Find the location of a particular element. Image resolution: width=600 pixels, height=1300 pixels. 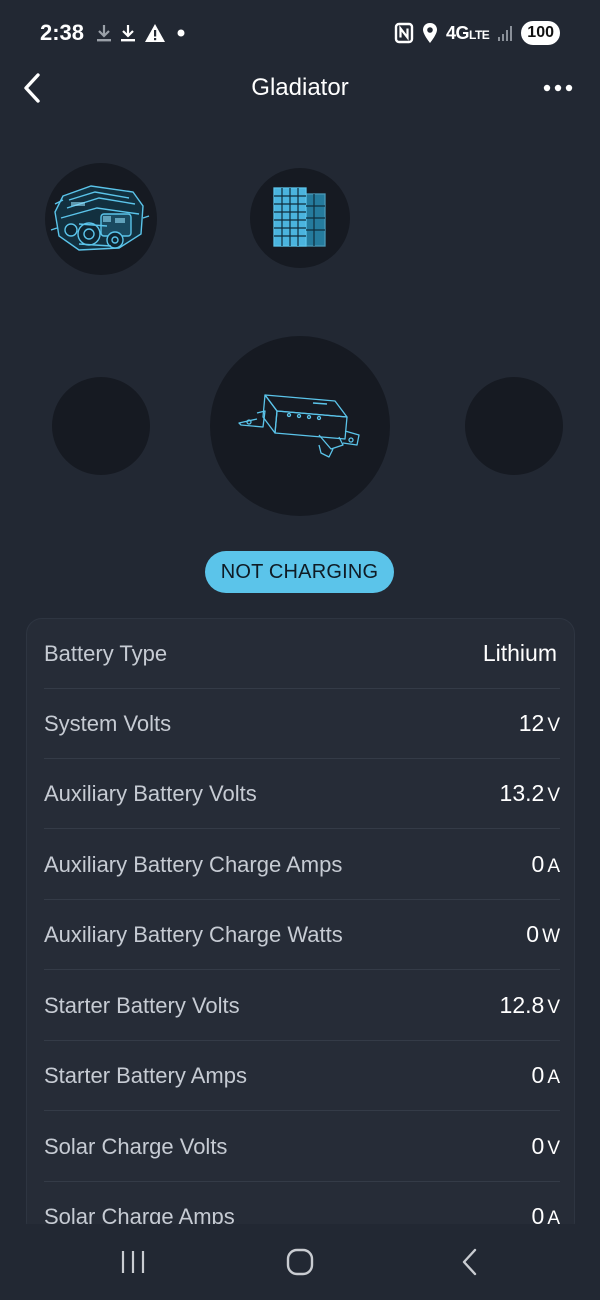

home-button is located at coordinates (300, 1262).